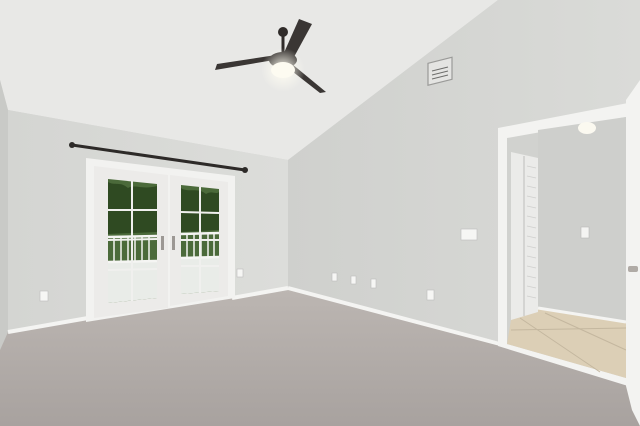  What do you see at coordinates (72, 145) in the screenshot?
I see `curtain-rod-end-left` at bounding box center [72, 145].